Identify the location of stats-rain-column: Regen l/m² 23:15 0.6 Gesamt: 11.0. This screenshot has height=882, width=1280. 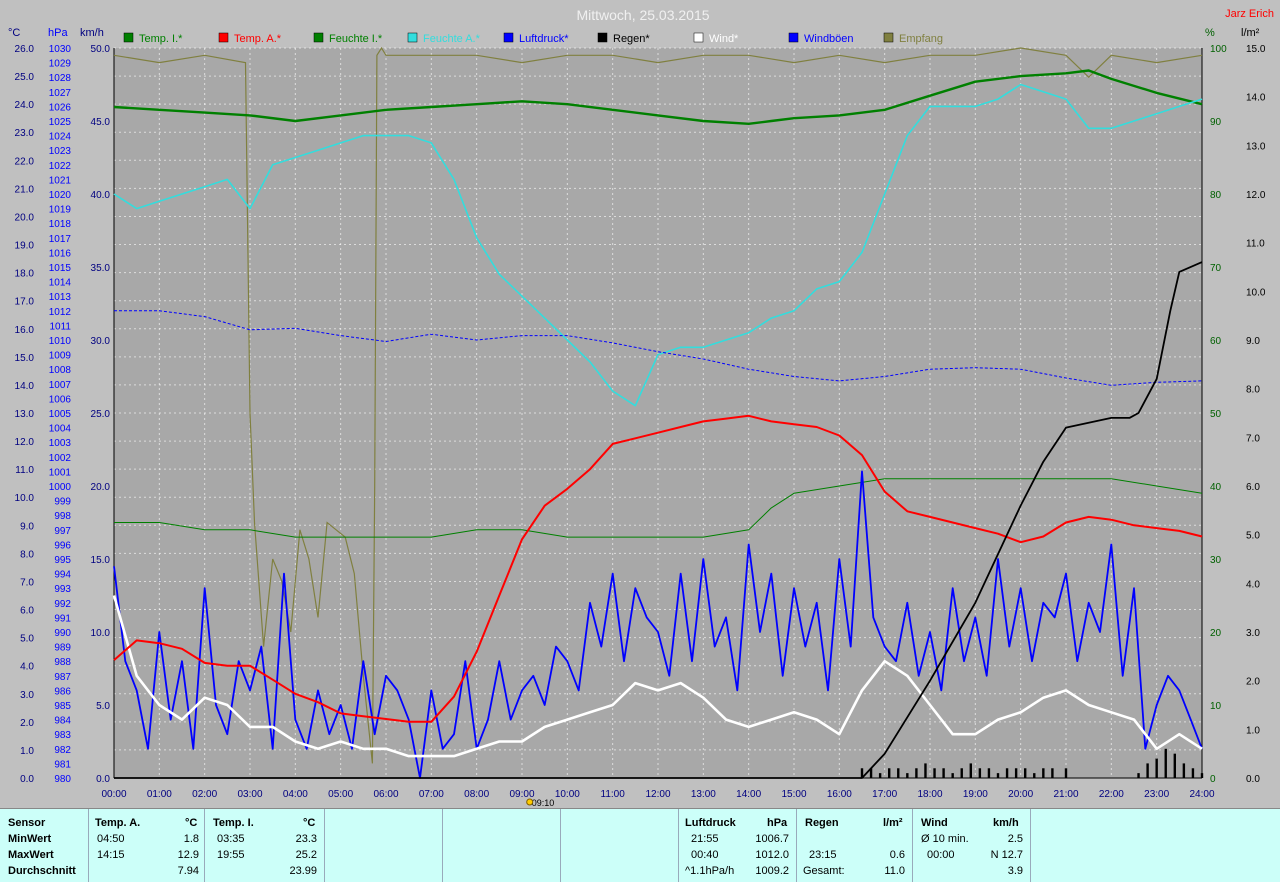
(854, 845).